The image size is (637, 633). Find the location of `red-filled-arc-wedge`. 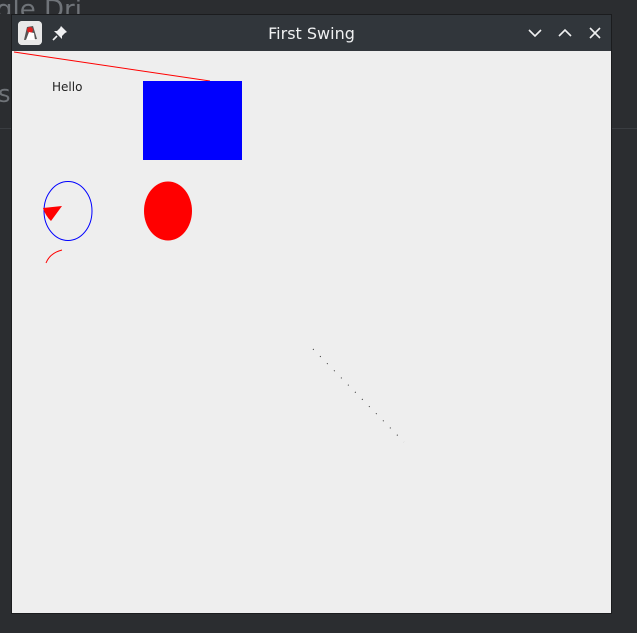

red-filled-arc-wedge is located at coordinates (52, 213).